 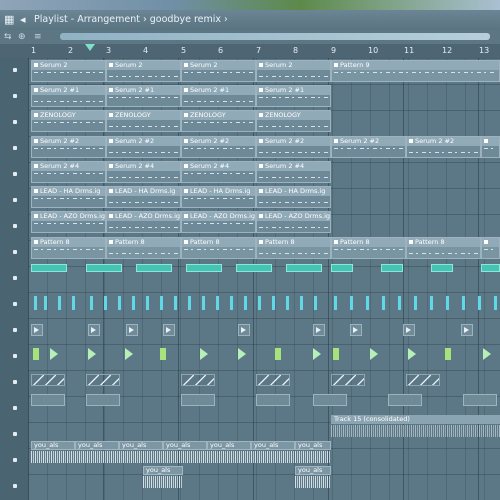 I want to click on playlist-menu-icon: ▦, so click(x=9, y=20).